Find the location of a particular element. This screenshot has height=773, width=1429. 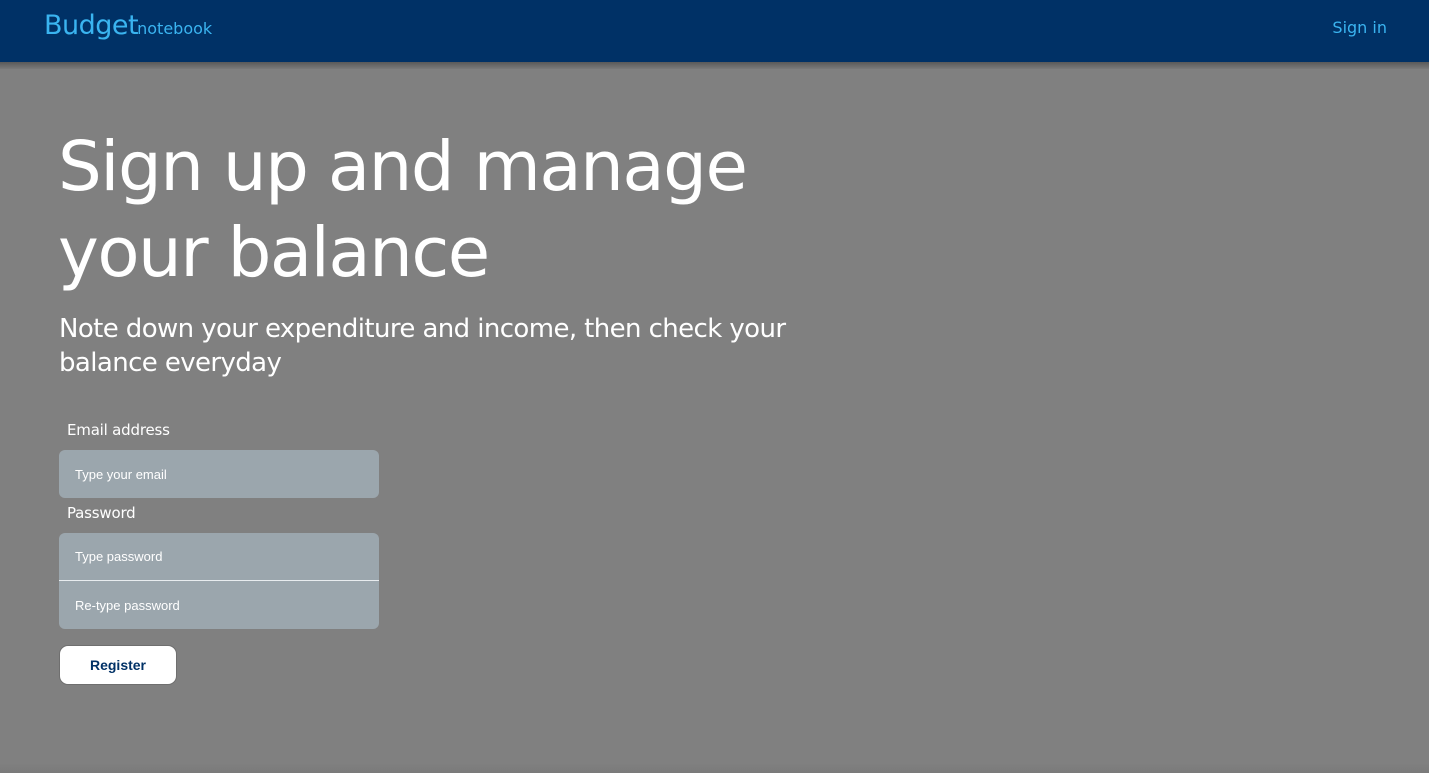

brand-logo: Budgetnotebook is located at coordinates (128, 25).